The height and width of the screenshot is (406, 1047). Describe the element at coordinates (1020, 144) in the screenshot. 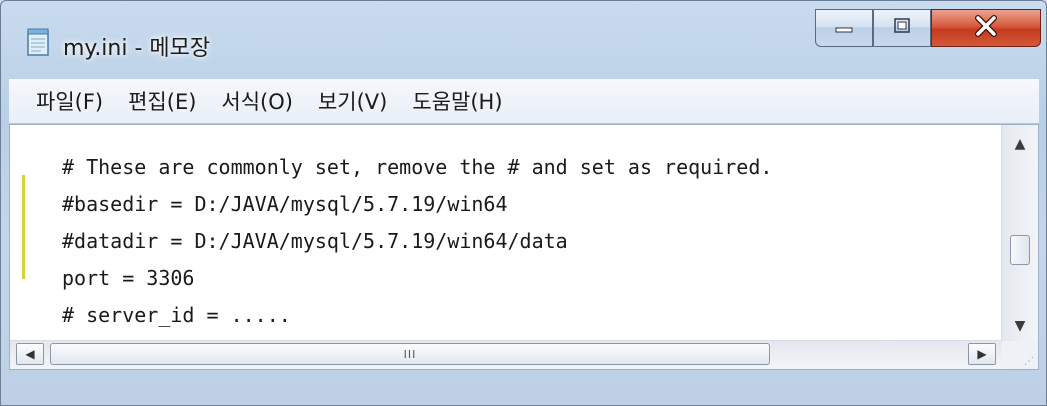

I see `scroll-up-icon: ▲` at that location.